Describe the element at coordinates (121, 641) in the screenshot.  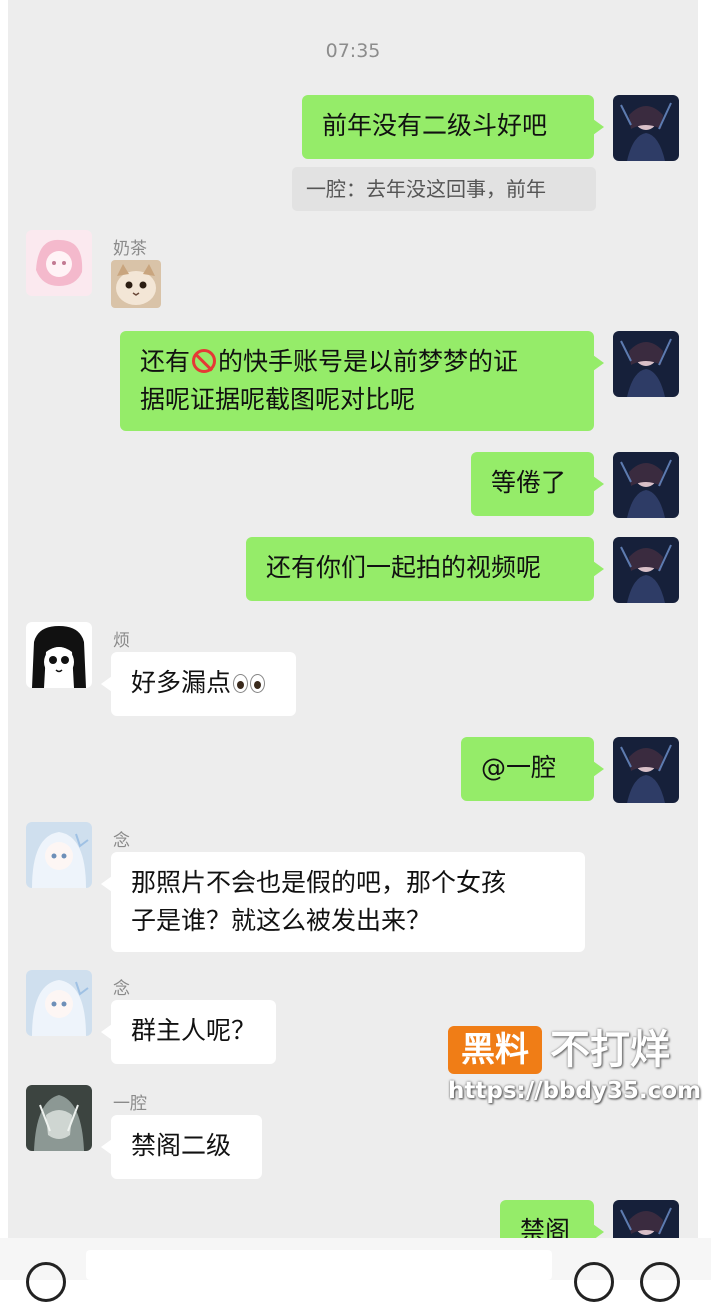
I see `sender-name: 烦` at that location.